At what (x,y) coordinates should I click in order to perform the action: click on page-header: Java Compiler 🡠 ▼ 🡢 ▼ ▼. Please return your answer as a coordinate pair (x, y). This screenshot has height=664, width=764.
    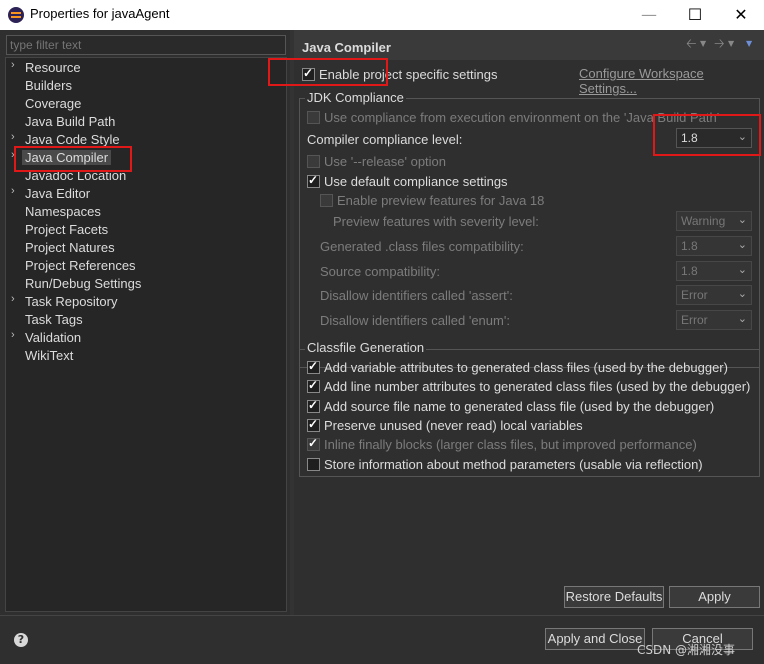
    Looking at the image, I should click on (529, 45).